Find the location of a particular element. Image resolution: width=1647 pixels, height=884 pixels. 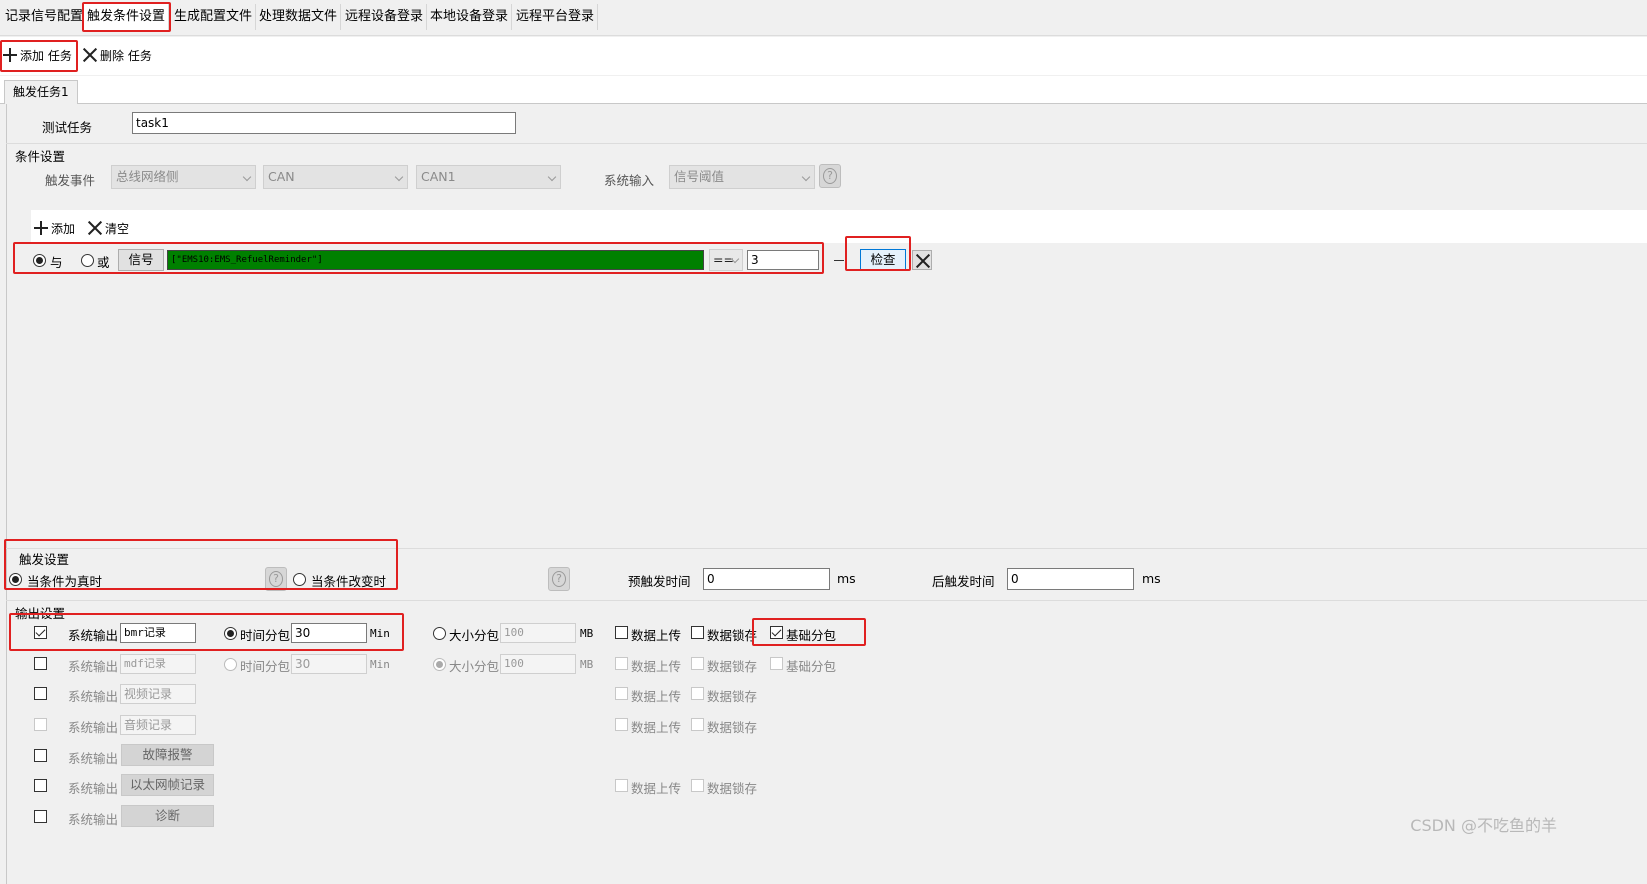

and-radio is located at coordinates (39, 260).